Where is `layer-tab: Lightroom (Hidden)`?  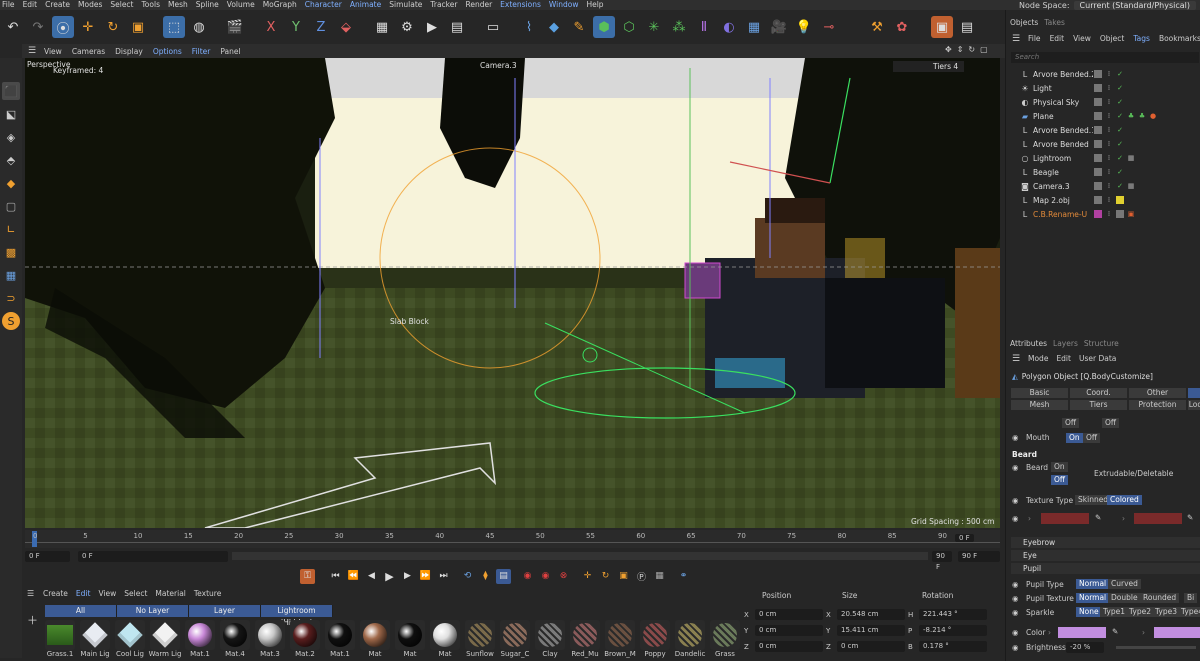
layer-tab: Lightroom (Hidden) is located at coordinates (297, 616).